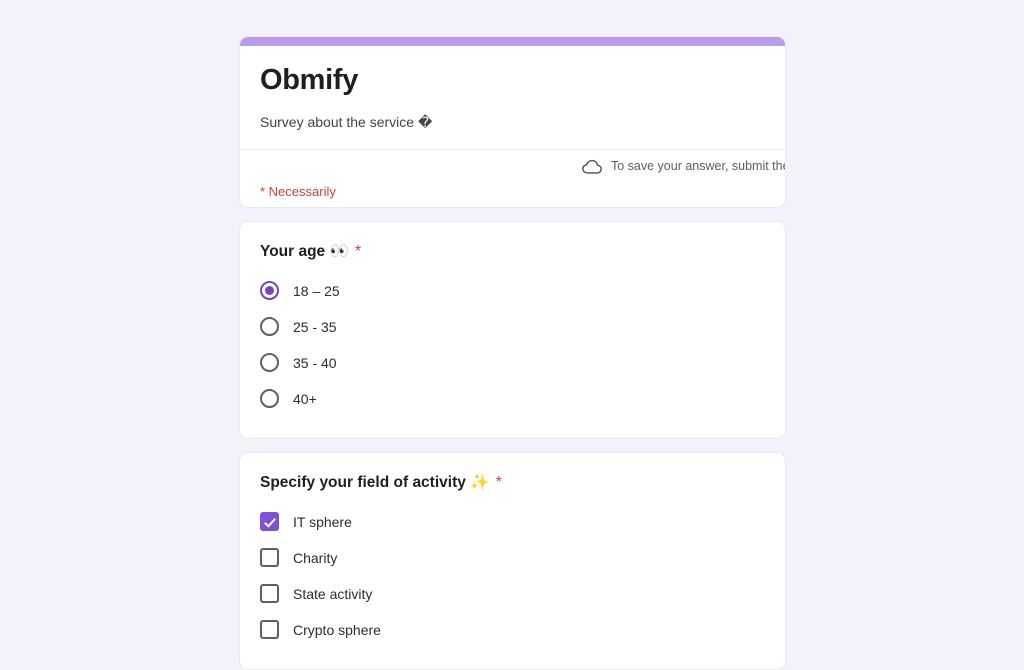 The width and height of the screenshot is (1024, 670). What do you see at coordinates (479, 482) in the screenshot?
I see `sparkles-emoji: ✨` at bounding box center [479, 482].